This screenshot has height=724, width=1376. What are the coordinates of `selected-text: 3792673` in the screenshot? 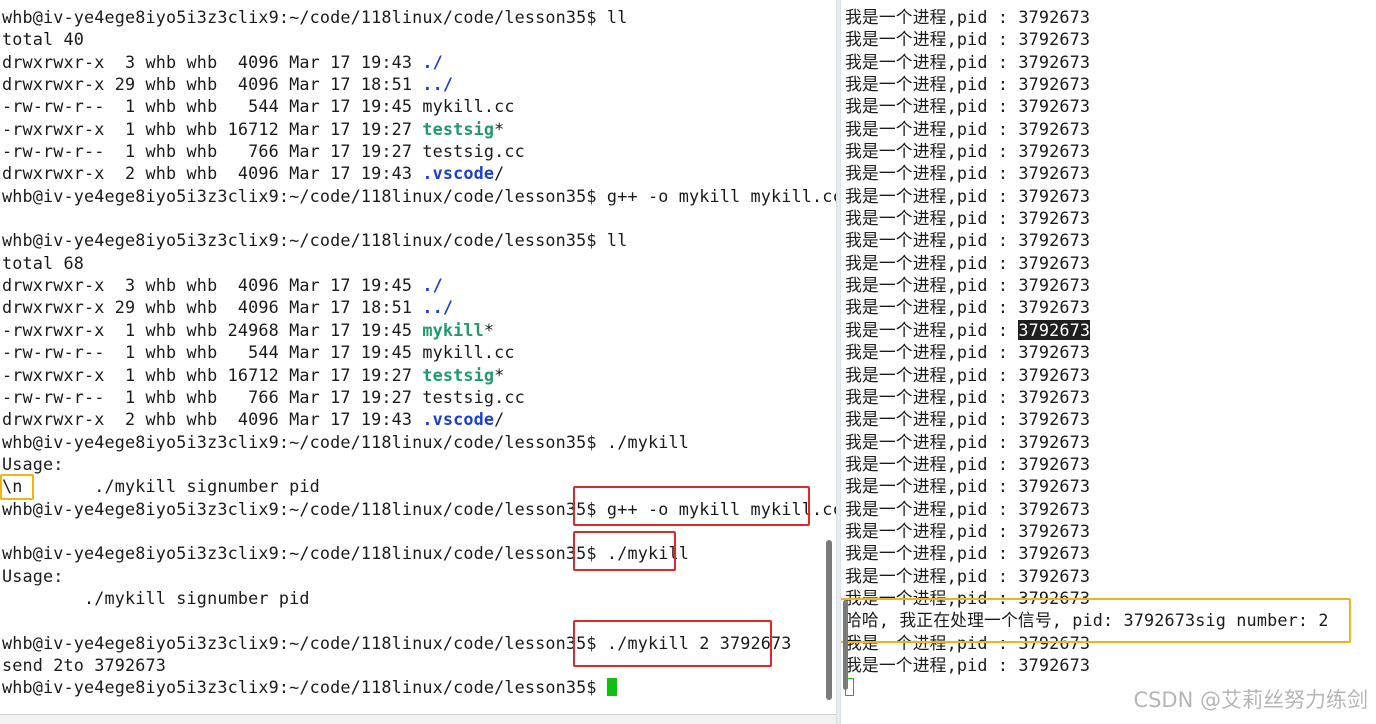 It's located at (1054, 329).